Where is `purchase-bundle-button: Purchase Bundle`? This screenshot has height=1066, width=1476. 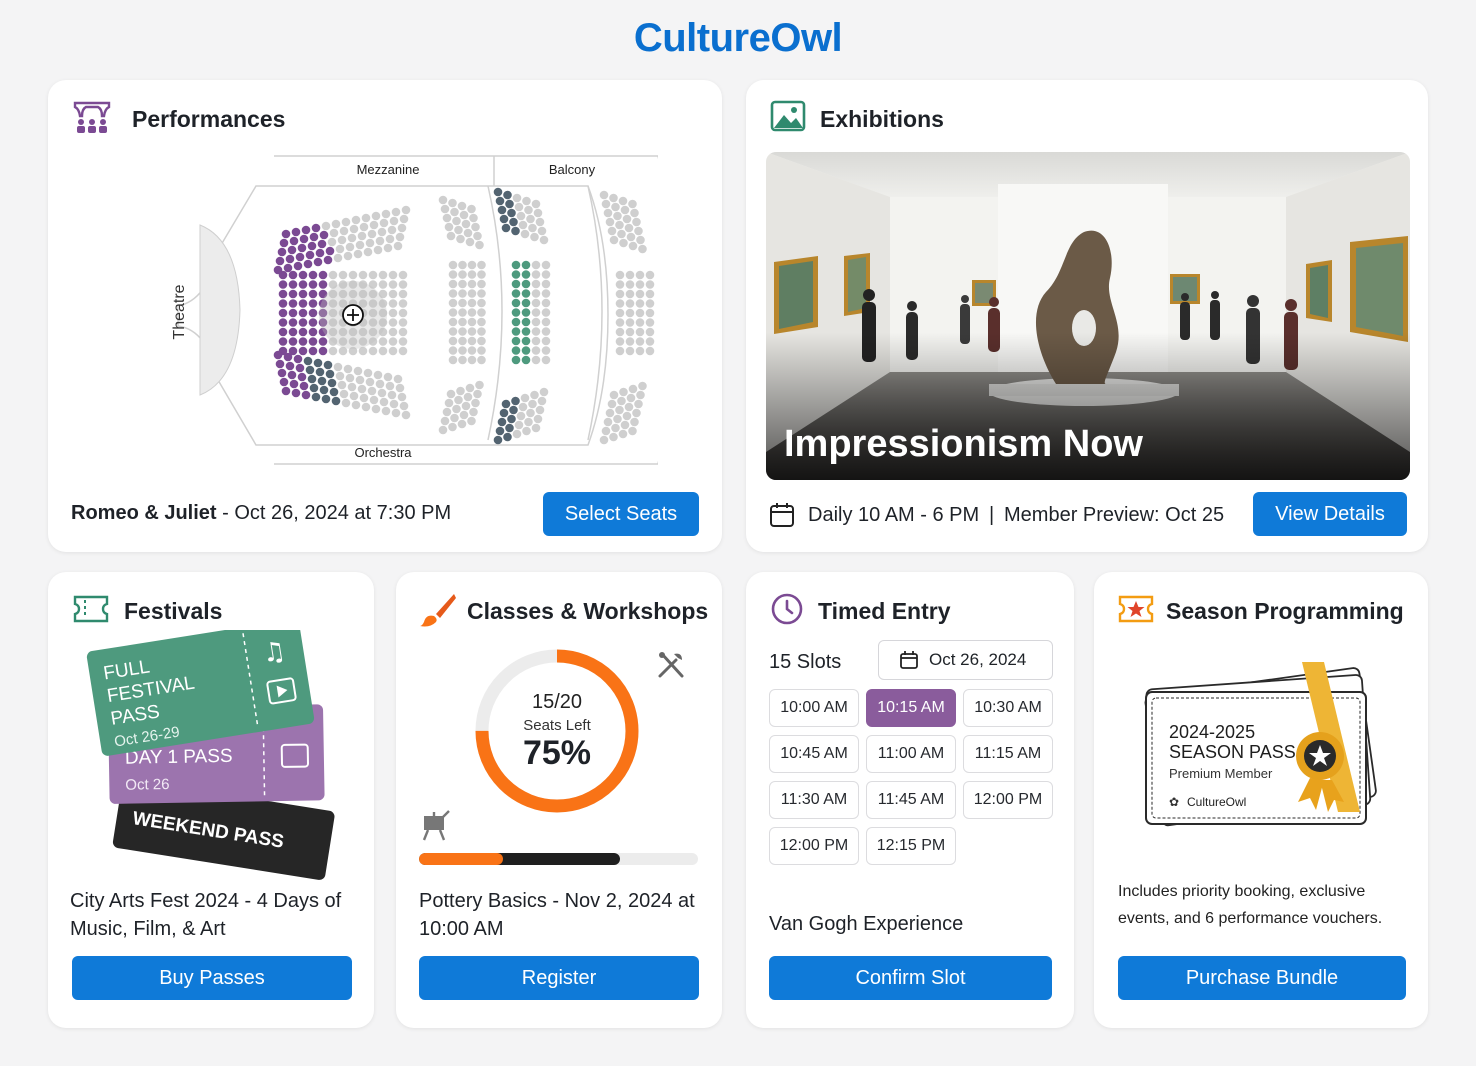 purchase-bundle-button: Purchase Bundle is located at coordinates (1262, 978).